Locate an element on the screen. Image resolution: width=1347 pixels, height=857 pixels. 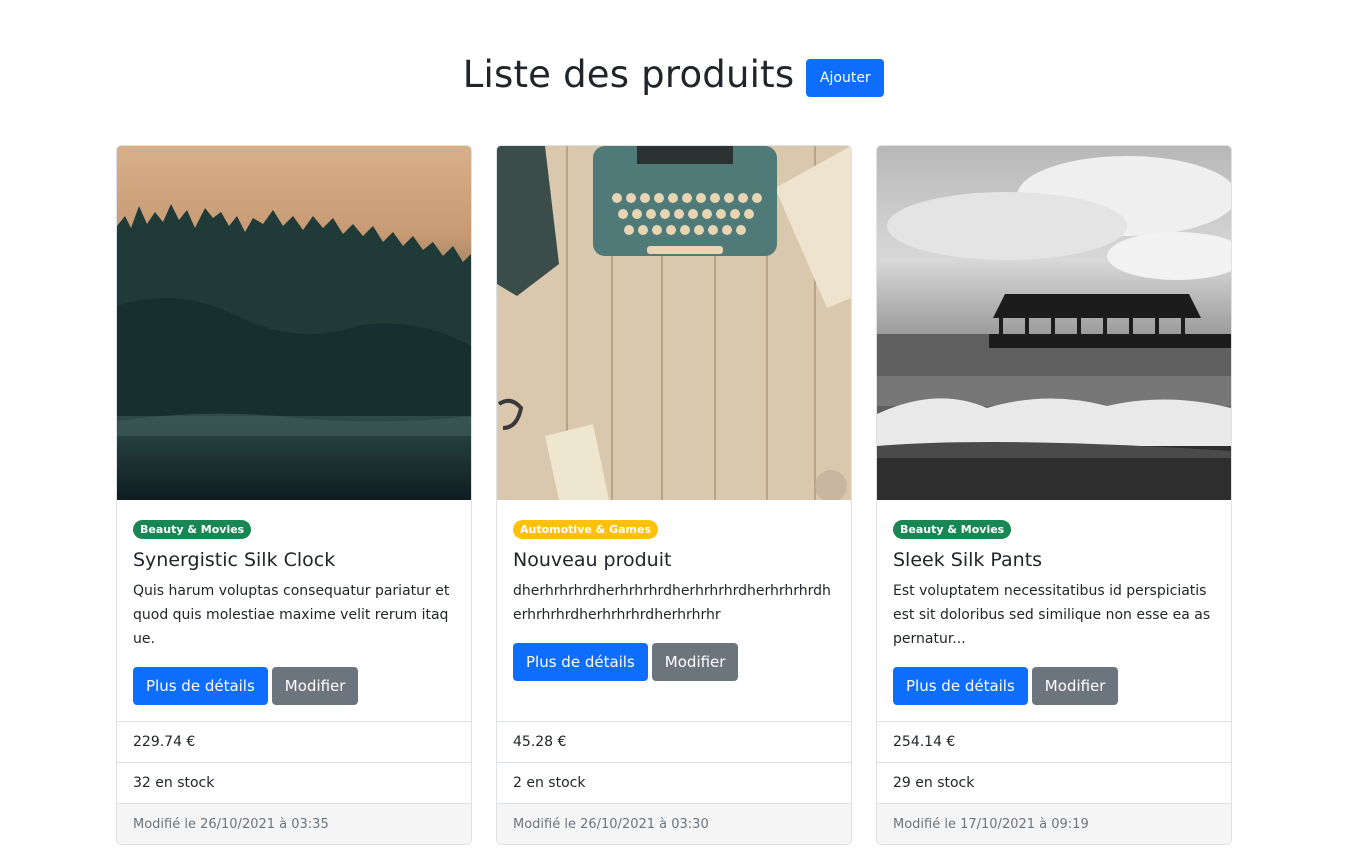
modified-date: Modifié le 17/10/2021 à 09:19 is located at coordinates (1054, 823).